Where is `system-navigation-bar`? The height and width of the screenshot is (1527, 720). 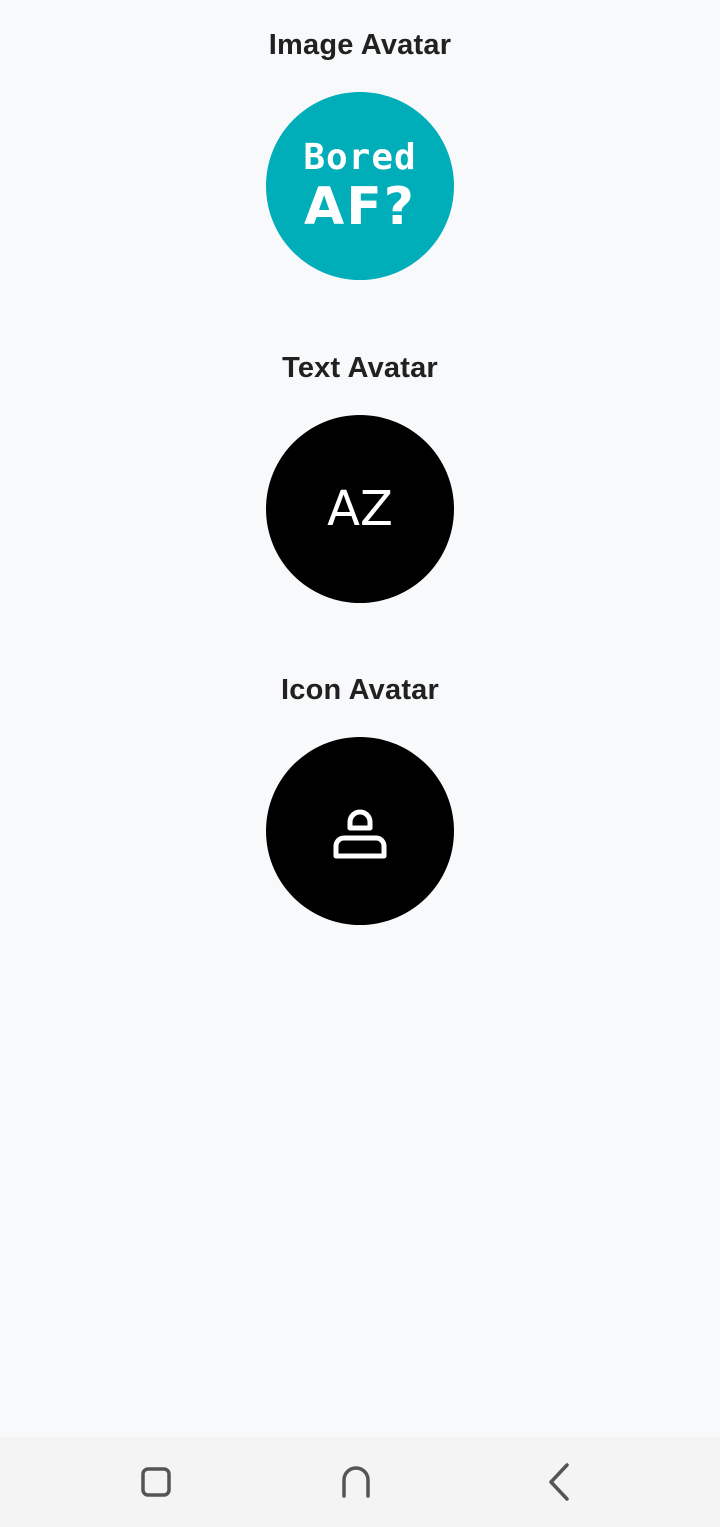
system-navigation-bar is located at coordinates (360, 1482).